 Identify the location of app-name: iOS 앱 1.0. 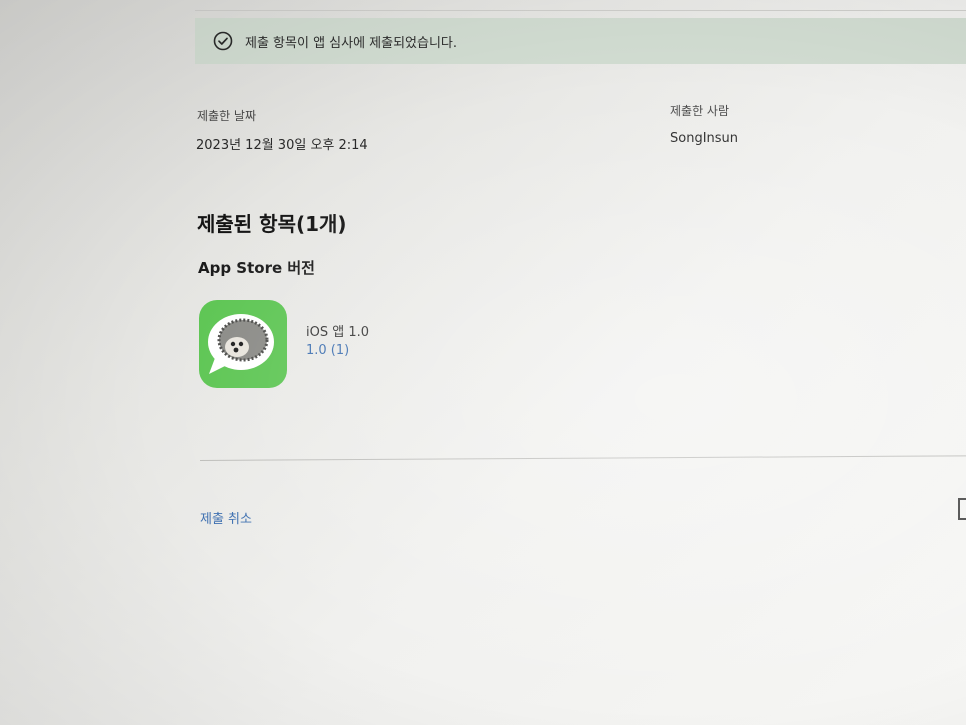
(337, 332).